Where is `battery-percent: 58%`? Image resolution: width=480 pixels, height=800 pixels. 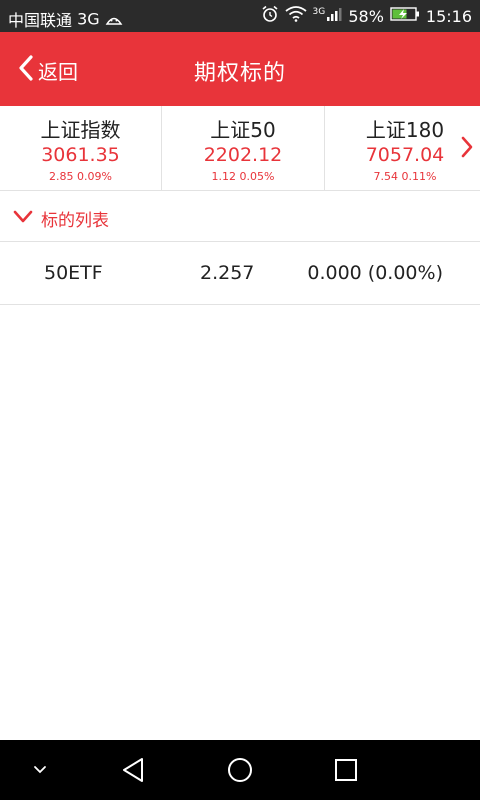
battery-percent: 58% is located at coordinates (366, 16).